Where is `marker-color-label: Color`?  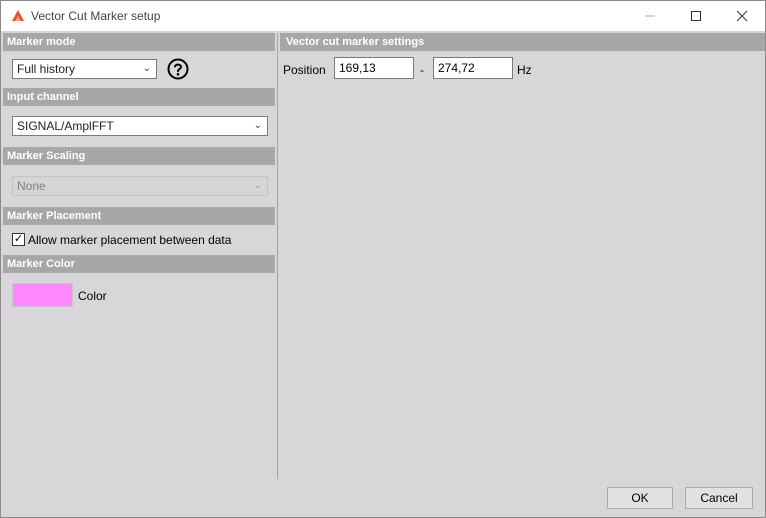 marker-color-label: Color is located at coordinates (92, 296).